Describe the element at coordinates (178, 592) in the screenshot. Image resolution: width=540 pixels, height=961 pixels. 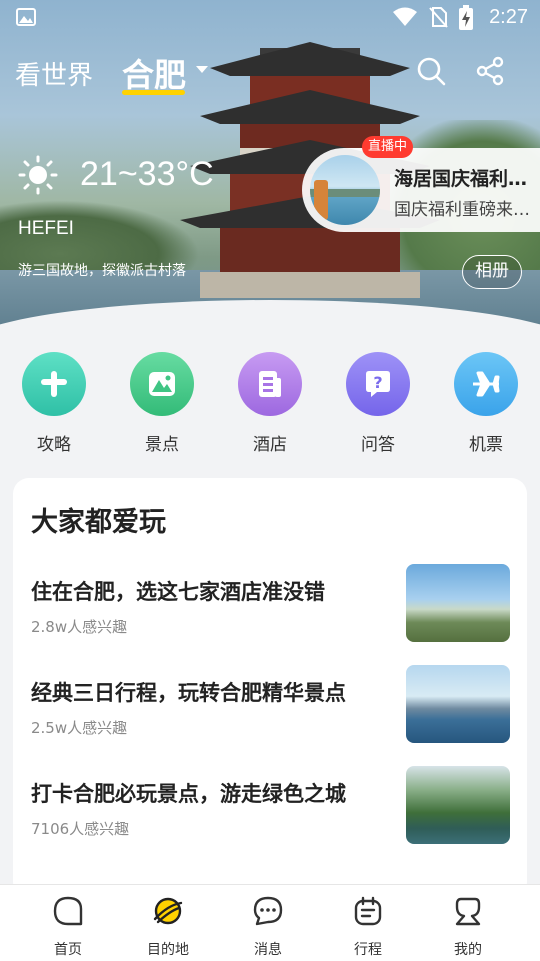
I see `item-title: 住在合肥，选这七家酒店准没错` at that location.